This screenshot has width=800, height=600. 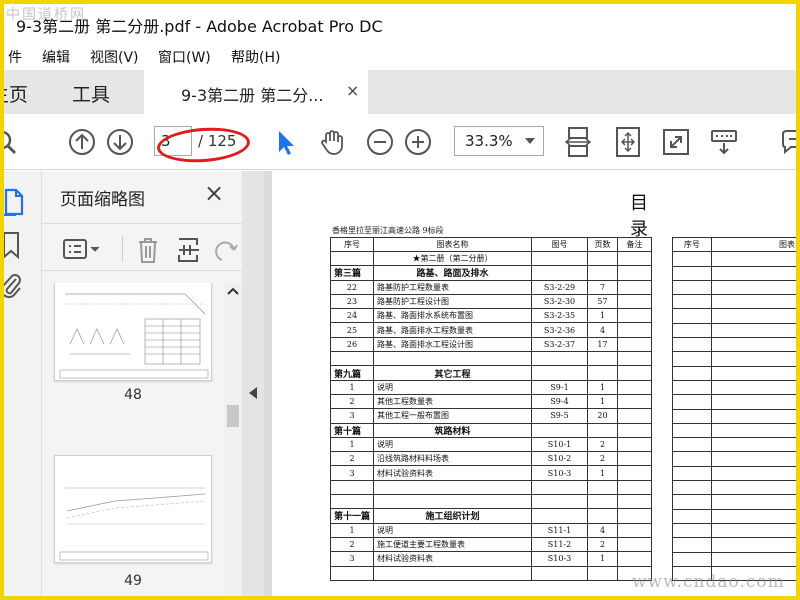 What do you see at coordinates (16, 93) in the screenshot?
I see `nav-home: 主页` at bounding box center [16, 93].